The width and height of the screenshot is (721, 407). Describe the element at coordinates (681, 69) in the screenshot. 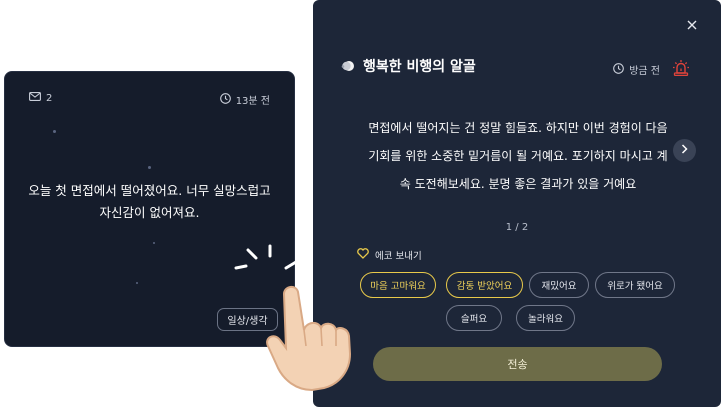

I see `siren-icon` at that location.